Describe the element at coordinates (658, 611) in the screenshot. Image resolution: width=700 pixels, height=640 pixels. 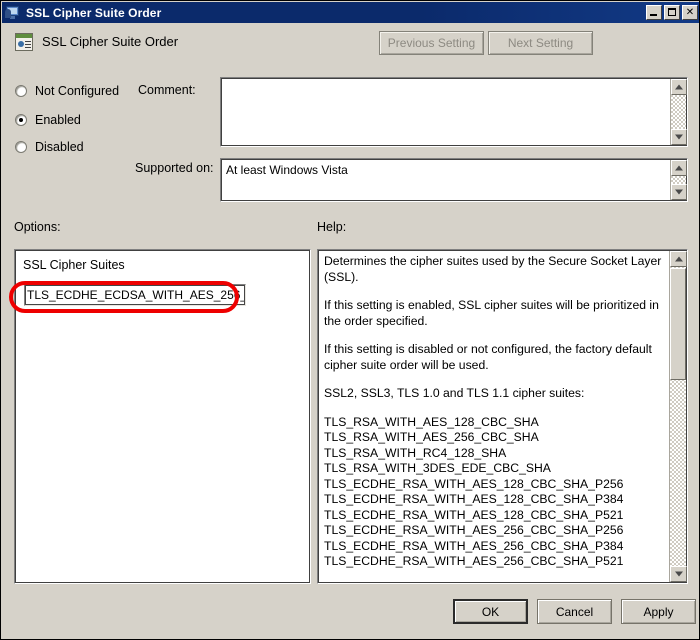
I see `apply-button: Apply` at that location.